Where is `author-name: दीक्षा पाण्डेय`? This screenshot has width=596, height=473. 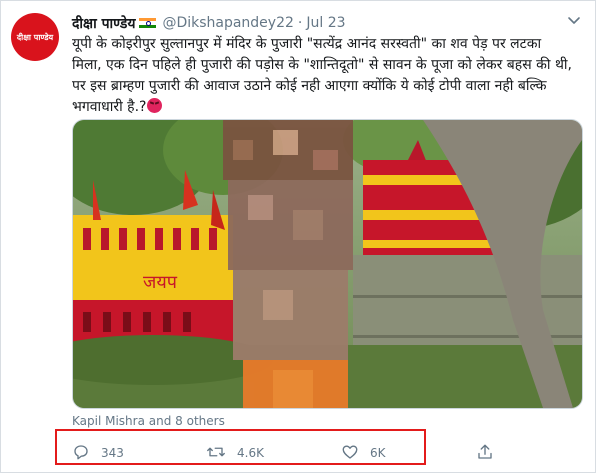
author-name: दीक्षा पाण्डेय is located at coordinates (103, 23).